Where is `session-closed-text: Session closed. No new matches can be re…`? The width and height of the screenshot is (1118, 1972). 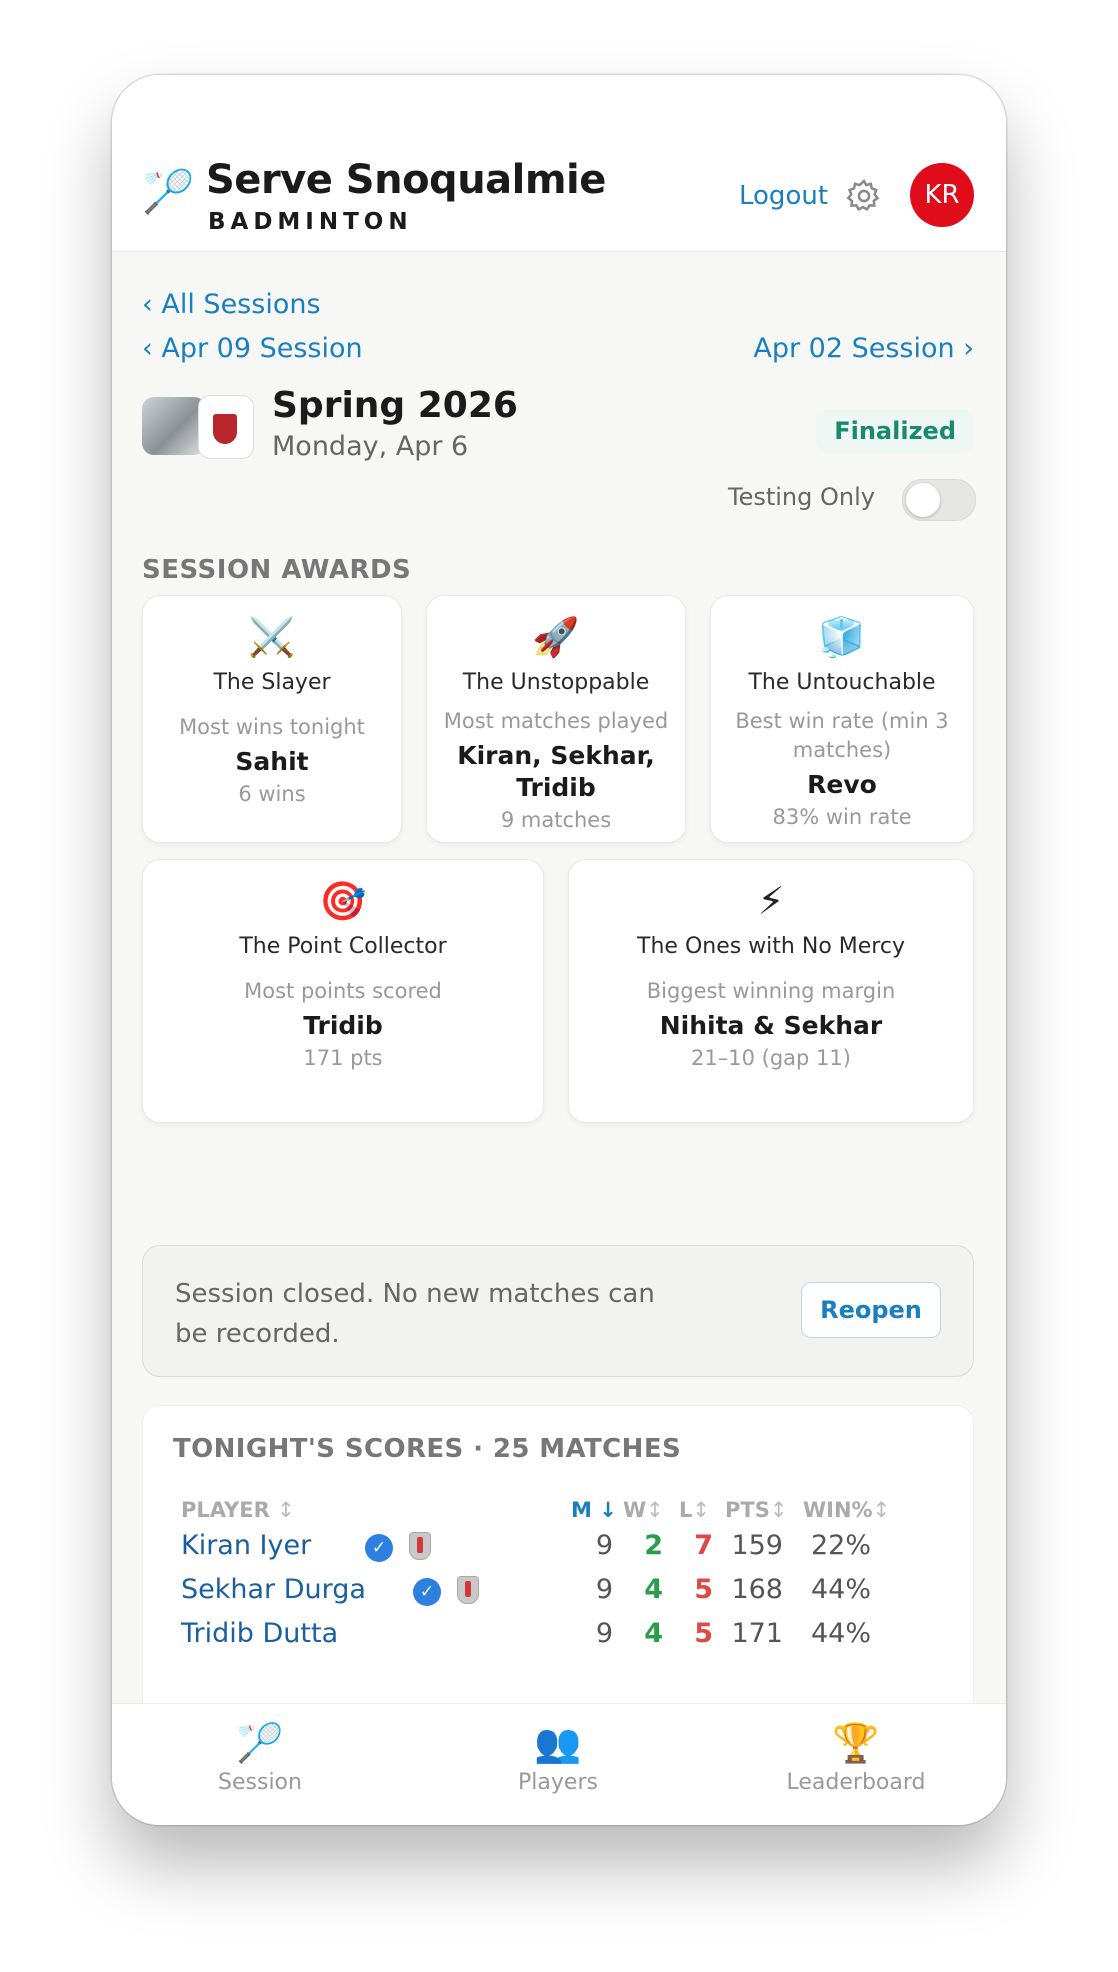 session-closed-text: Session closed. No new matches can be re… is located at coordinates (415, 1314).